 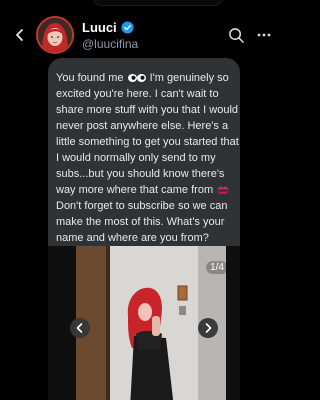 I want to click on kiss-mark-emoji-icon, so click(x=223, y=190).